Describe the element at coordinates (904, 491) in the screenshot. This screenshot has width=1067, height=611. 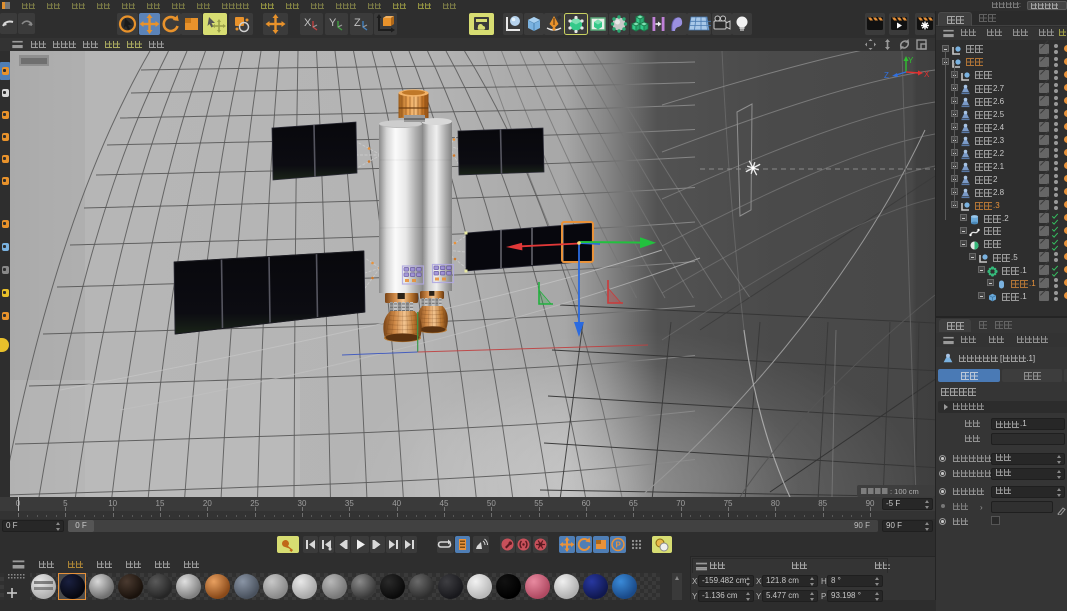
I see `svg-text:: 100 cm: : 100 cm` at that location.